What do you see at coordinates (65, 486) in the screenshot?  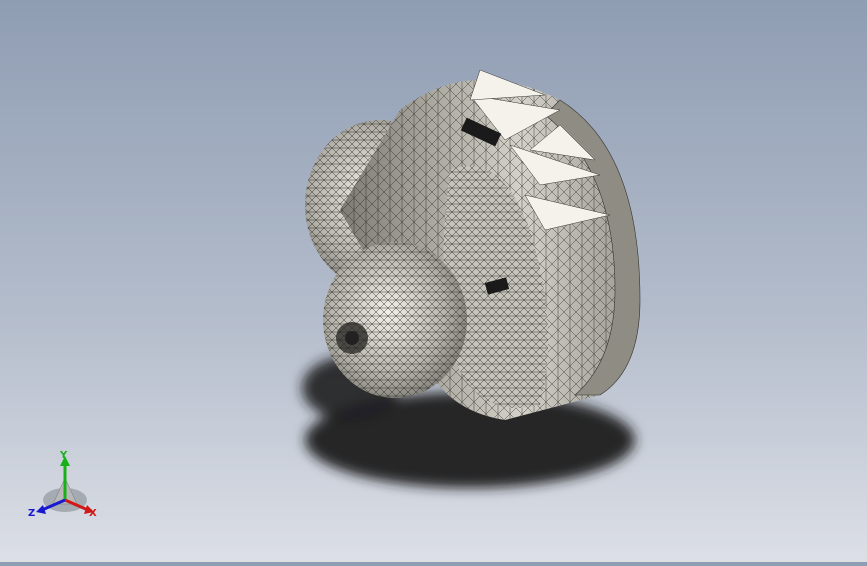 I see `reference-triad-icon: Y X Z` at bounding box center [65, 486].